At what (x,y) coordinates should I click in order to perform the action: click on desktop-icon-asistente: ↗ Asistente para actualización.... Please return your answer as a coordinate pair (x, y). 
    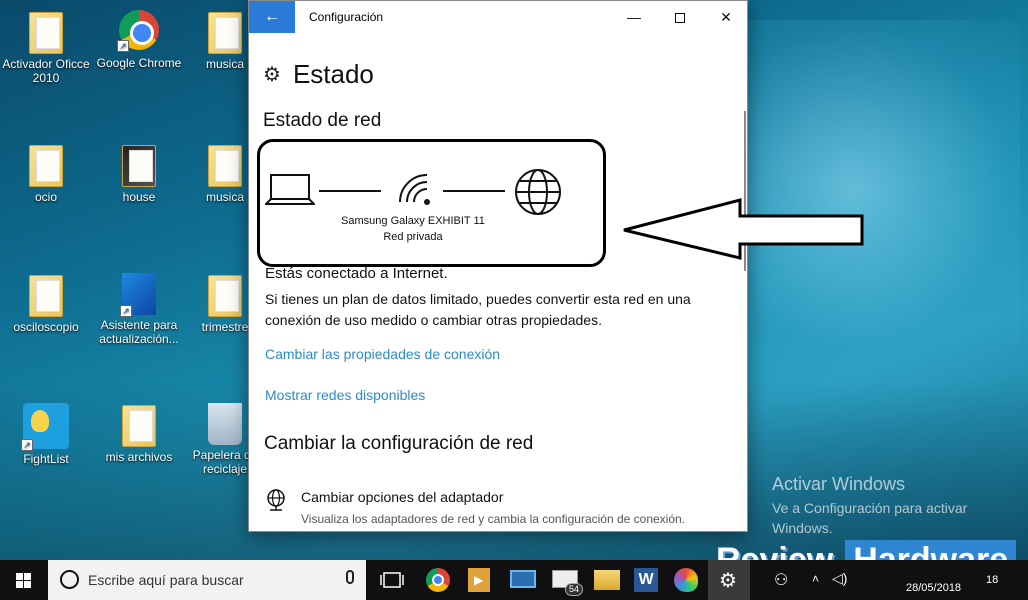
    Looking at the image, I should click on (139, 309).